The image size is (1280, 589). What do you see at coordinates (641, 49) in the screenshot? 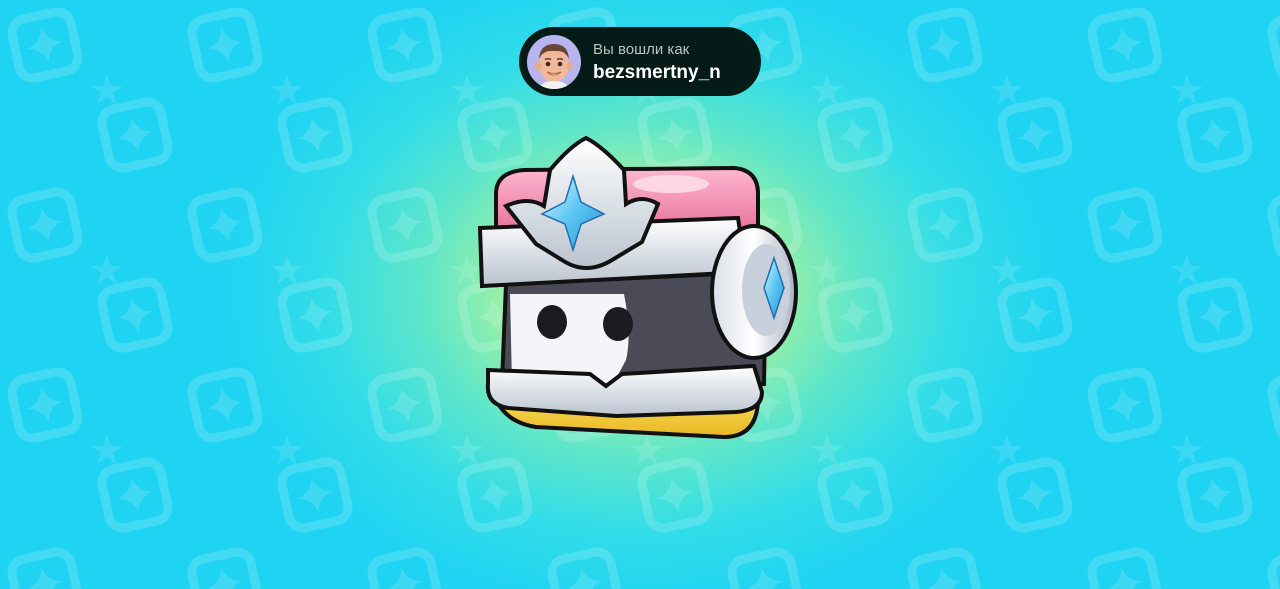
I see `login-caption: Вы вошли как` at bounding box center [641, 49].